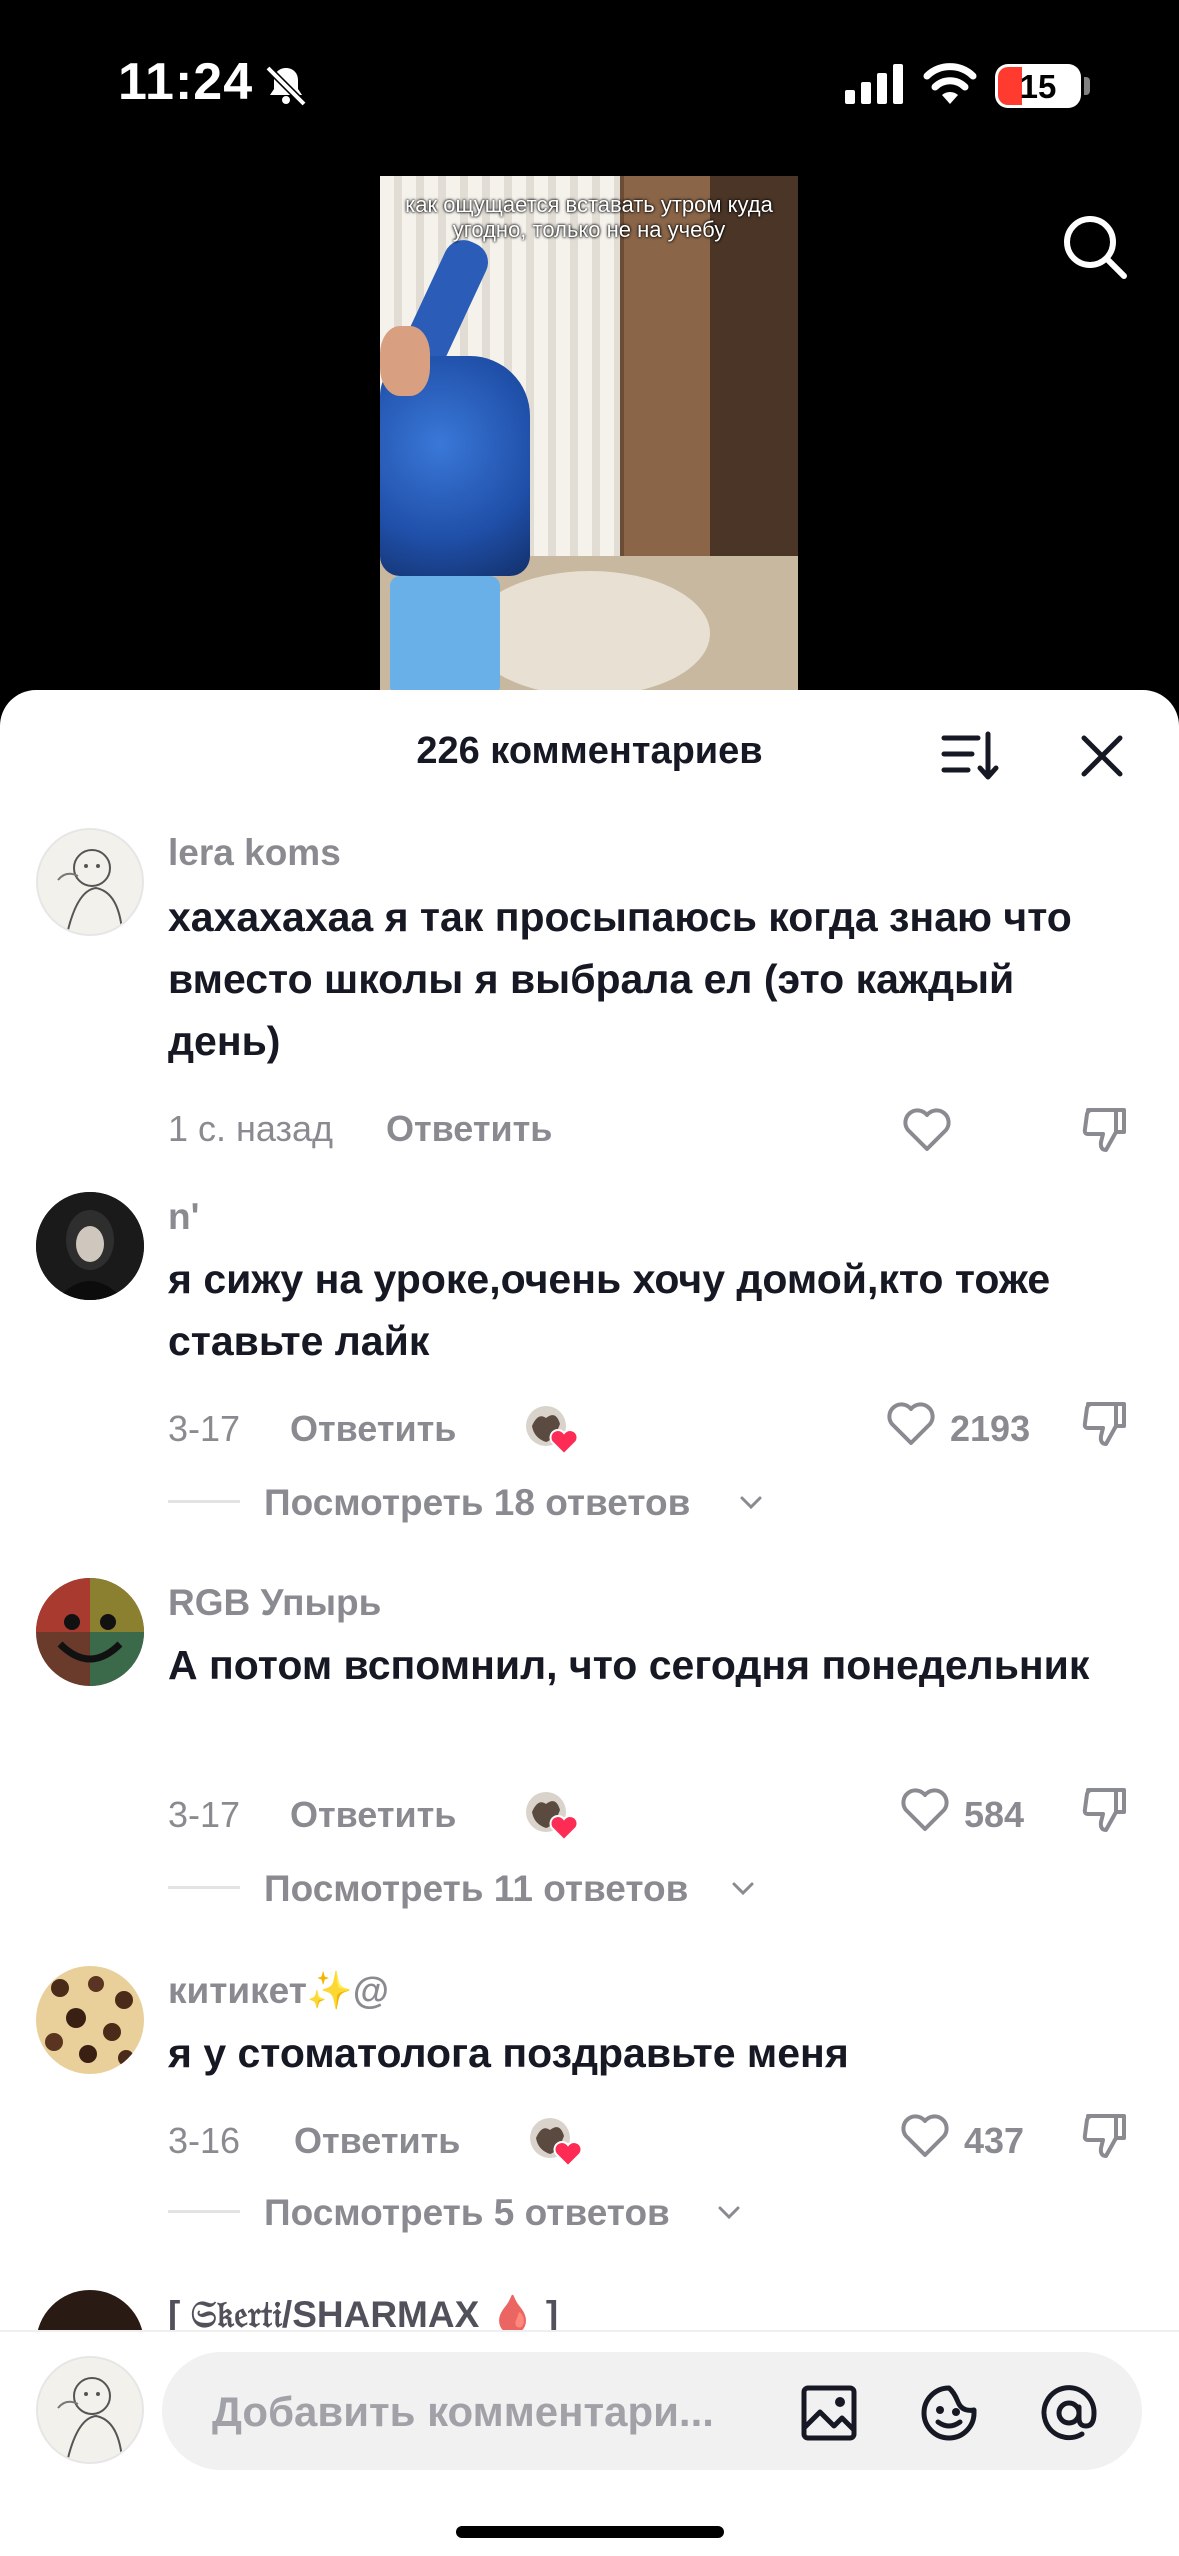 This screenshot has height=2556, width=1179. I want to click on view-replies-label: Посмотреть 18 ответов, so click(477, 1502).